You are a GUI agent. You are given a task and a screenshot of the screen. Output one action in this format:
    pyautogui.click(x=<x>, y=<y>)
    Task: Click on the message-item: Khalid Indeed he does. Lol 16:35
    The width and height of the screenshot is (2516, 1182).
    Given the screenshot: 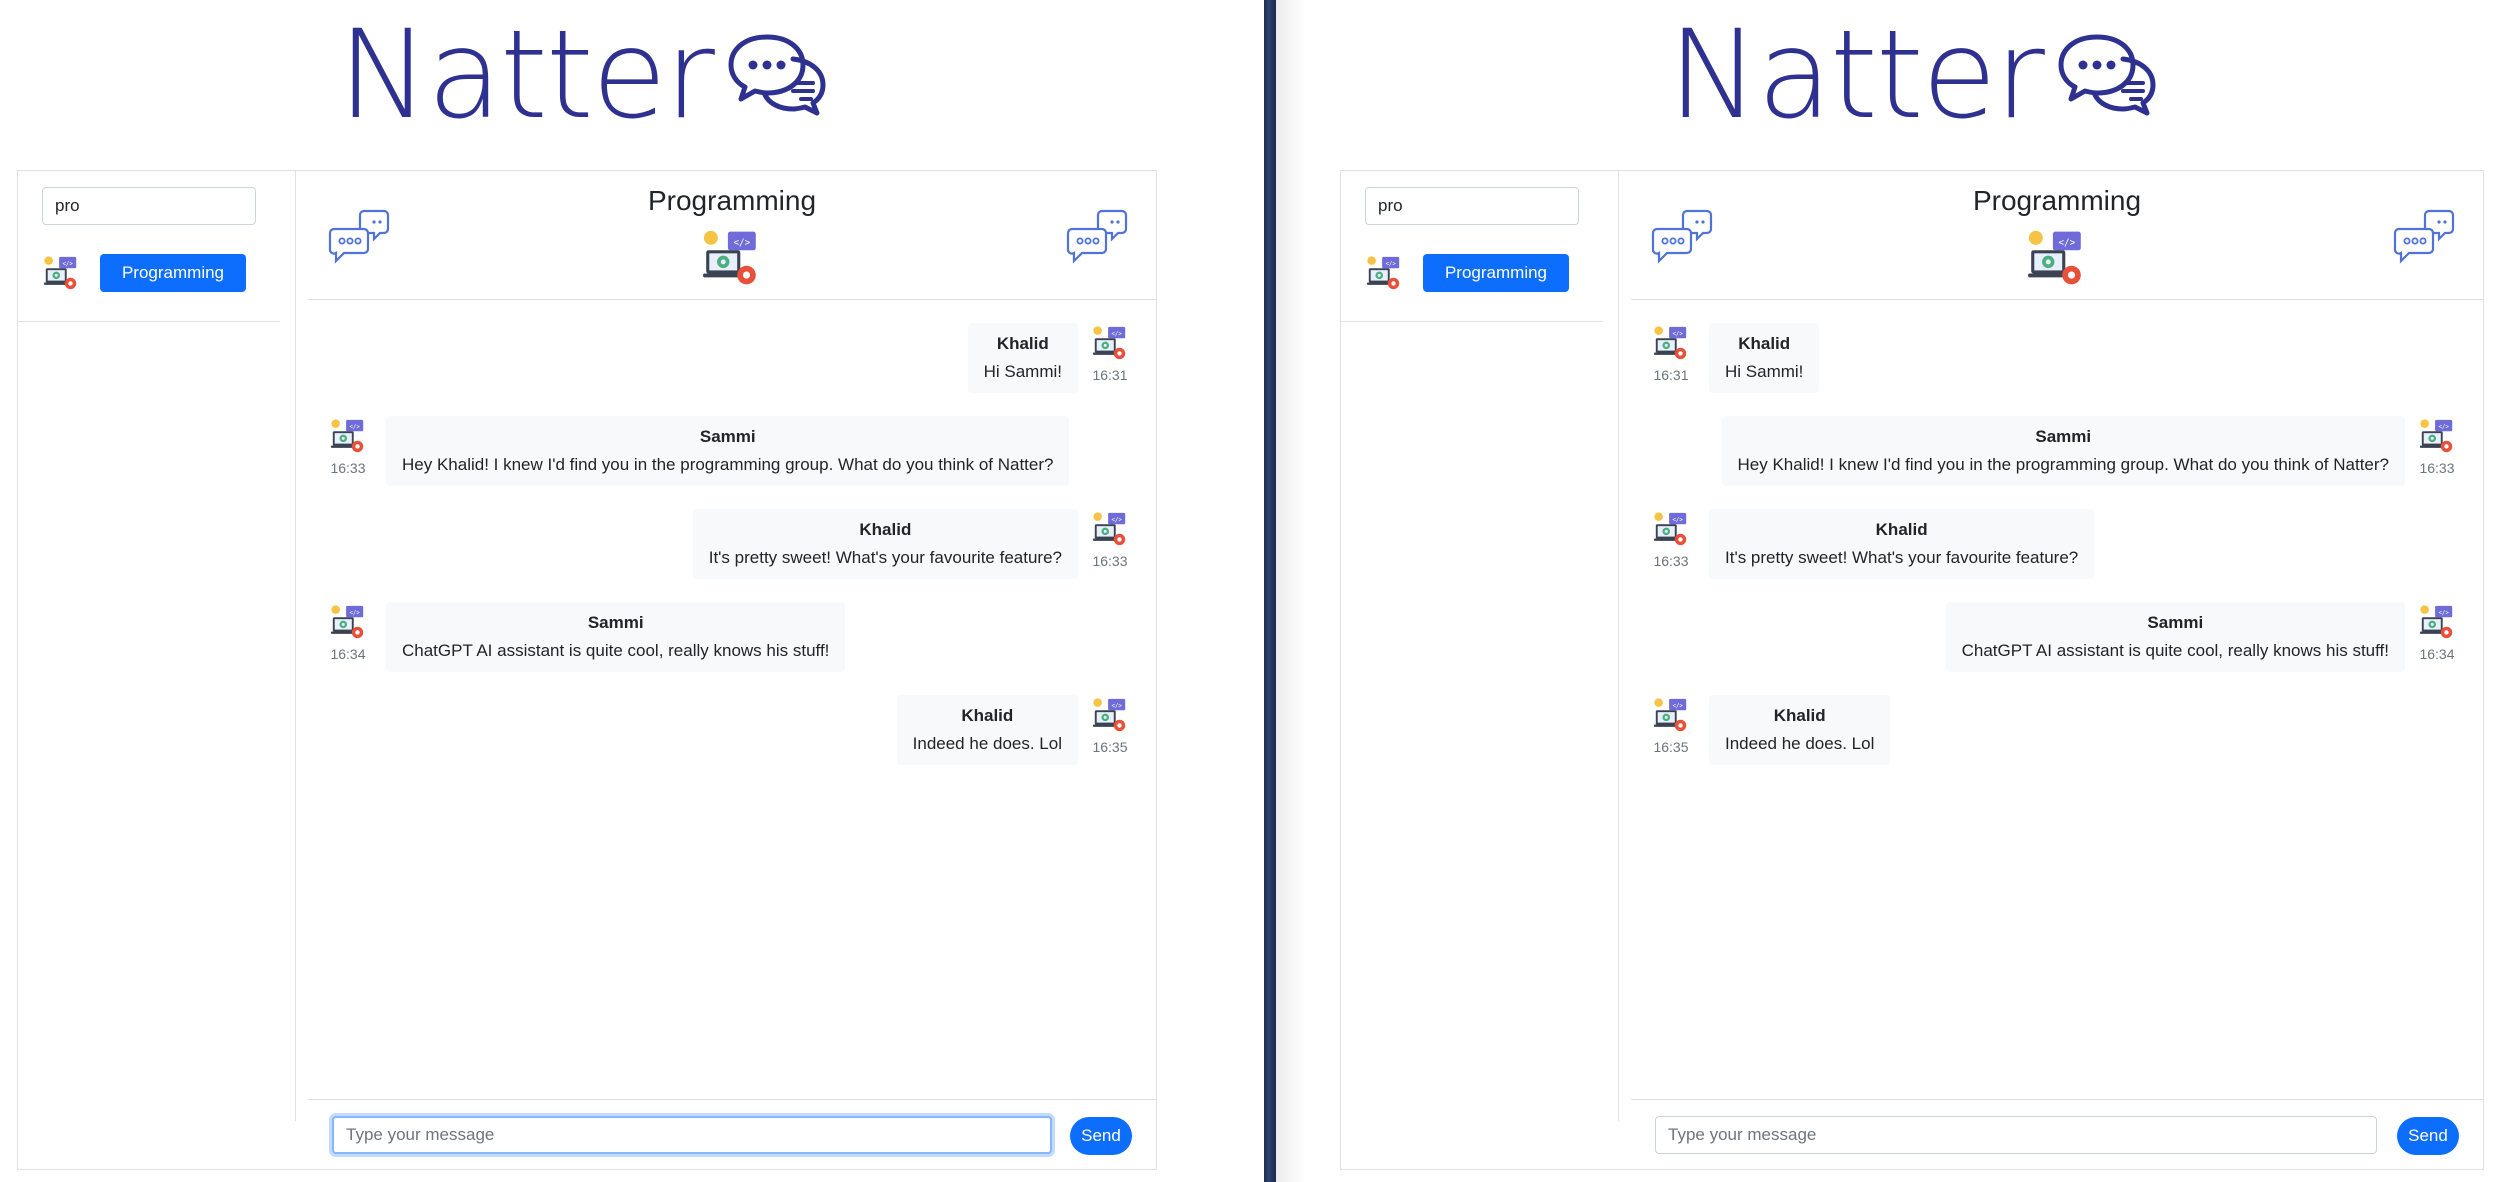 What is the action you would take?
    pyautogui.click(x=1013, y=730)
    